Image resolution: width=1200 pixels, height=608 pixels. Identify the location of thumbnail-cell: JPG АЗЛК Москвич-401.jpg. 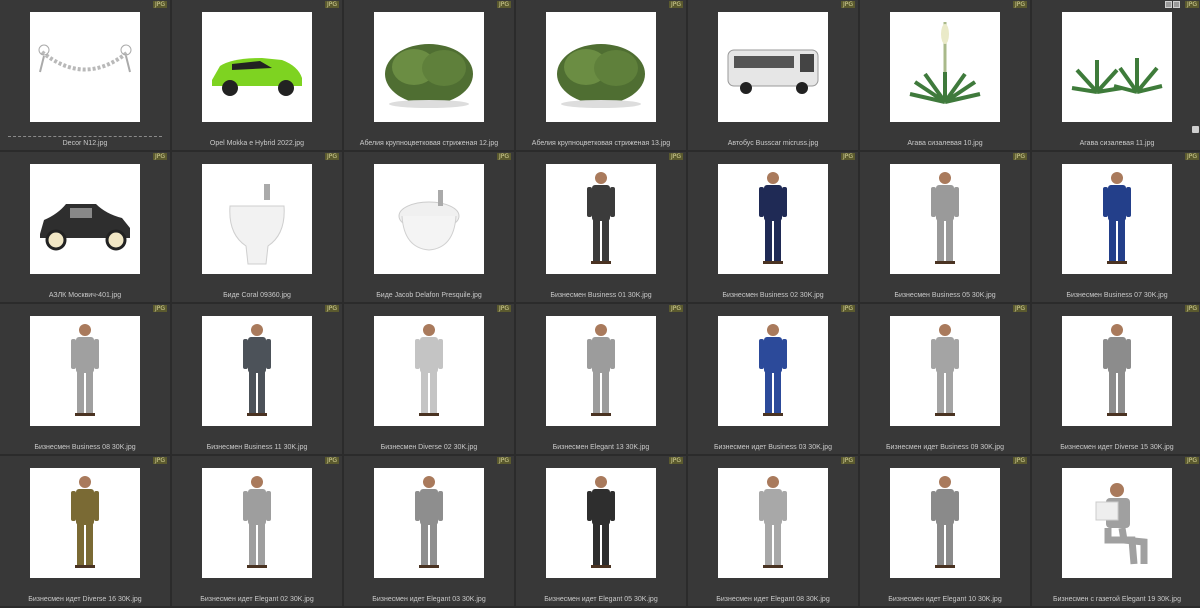
(85, 227).